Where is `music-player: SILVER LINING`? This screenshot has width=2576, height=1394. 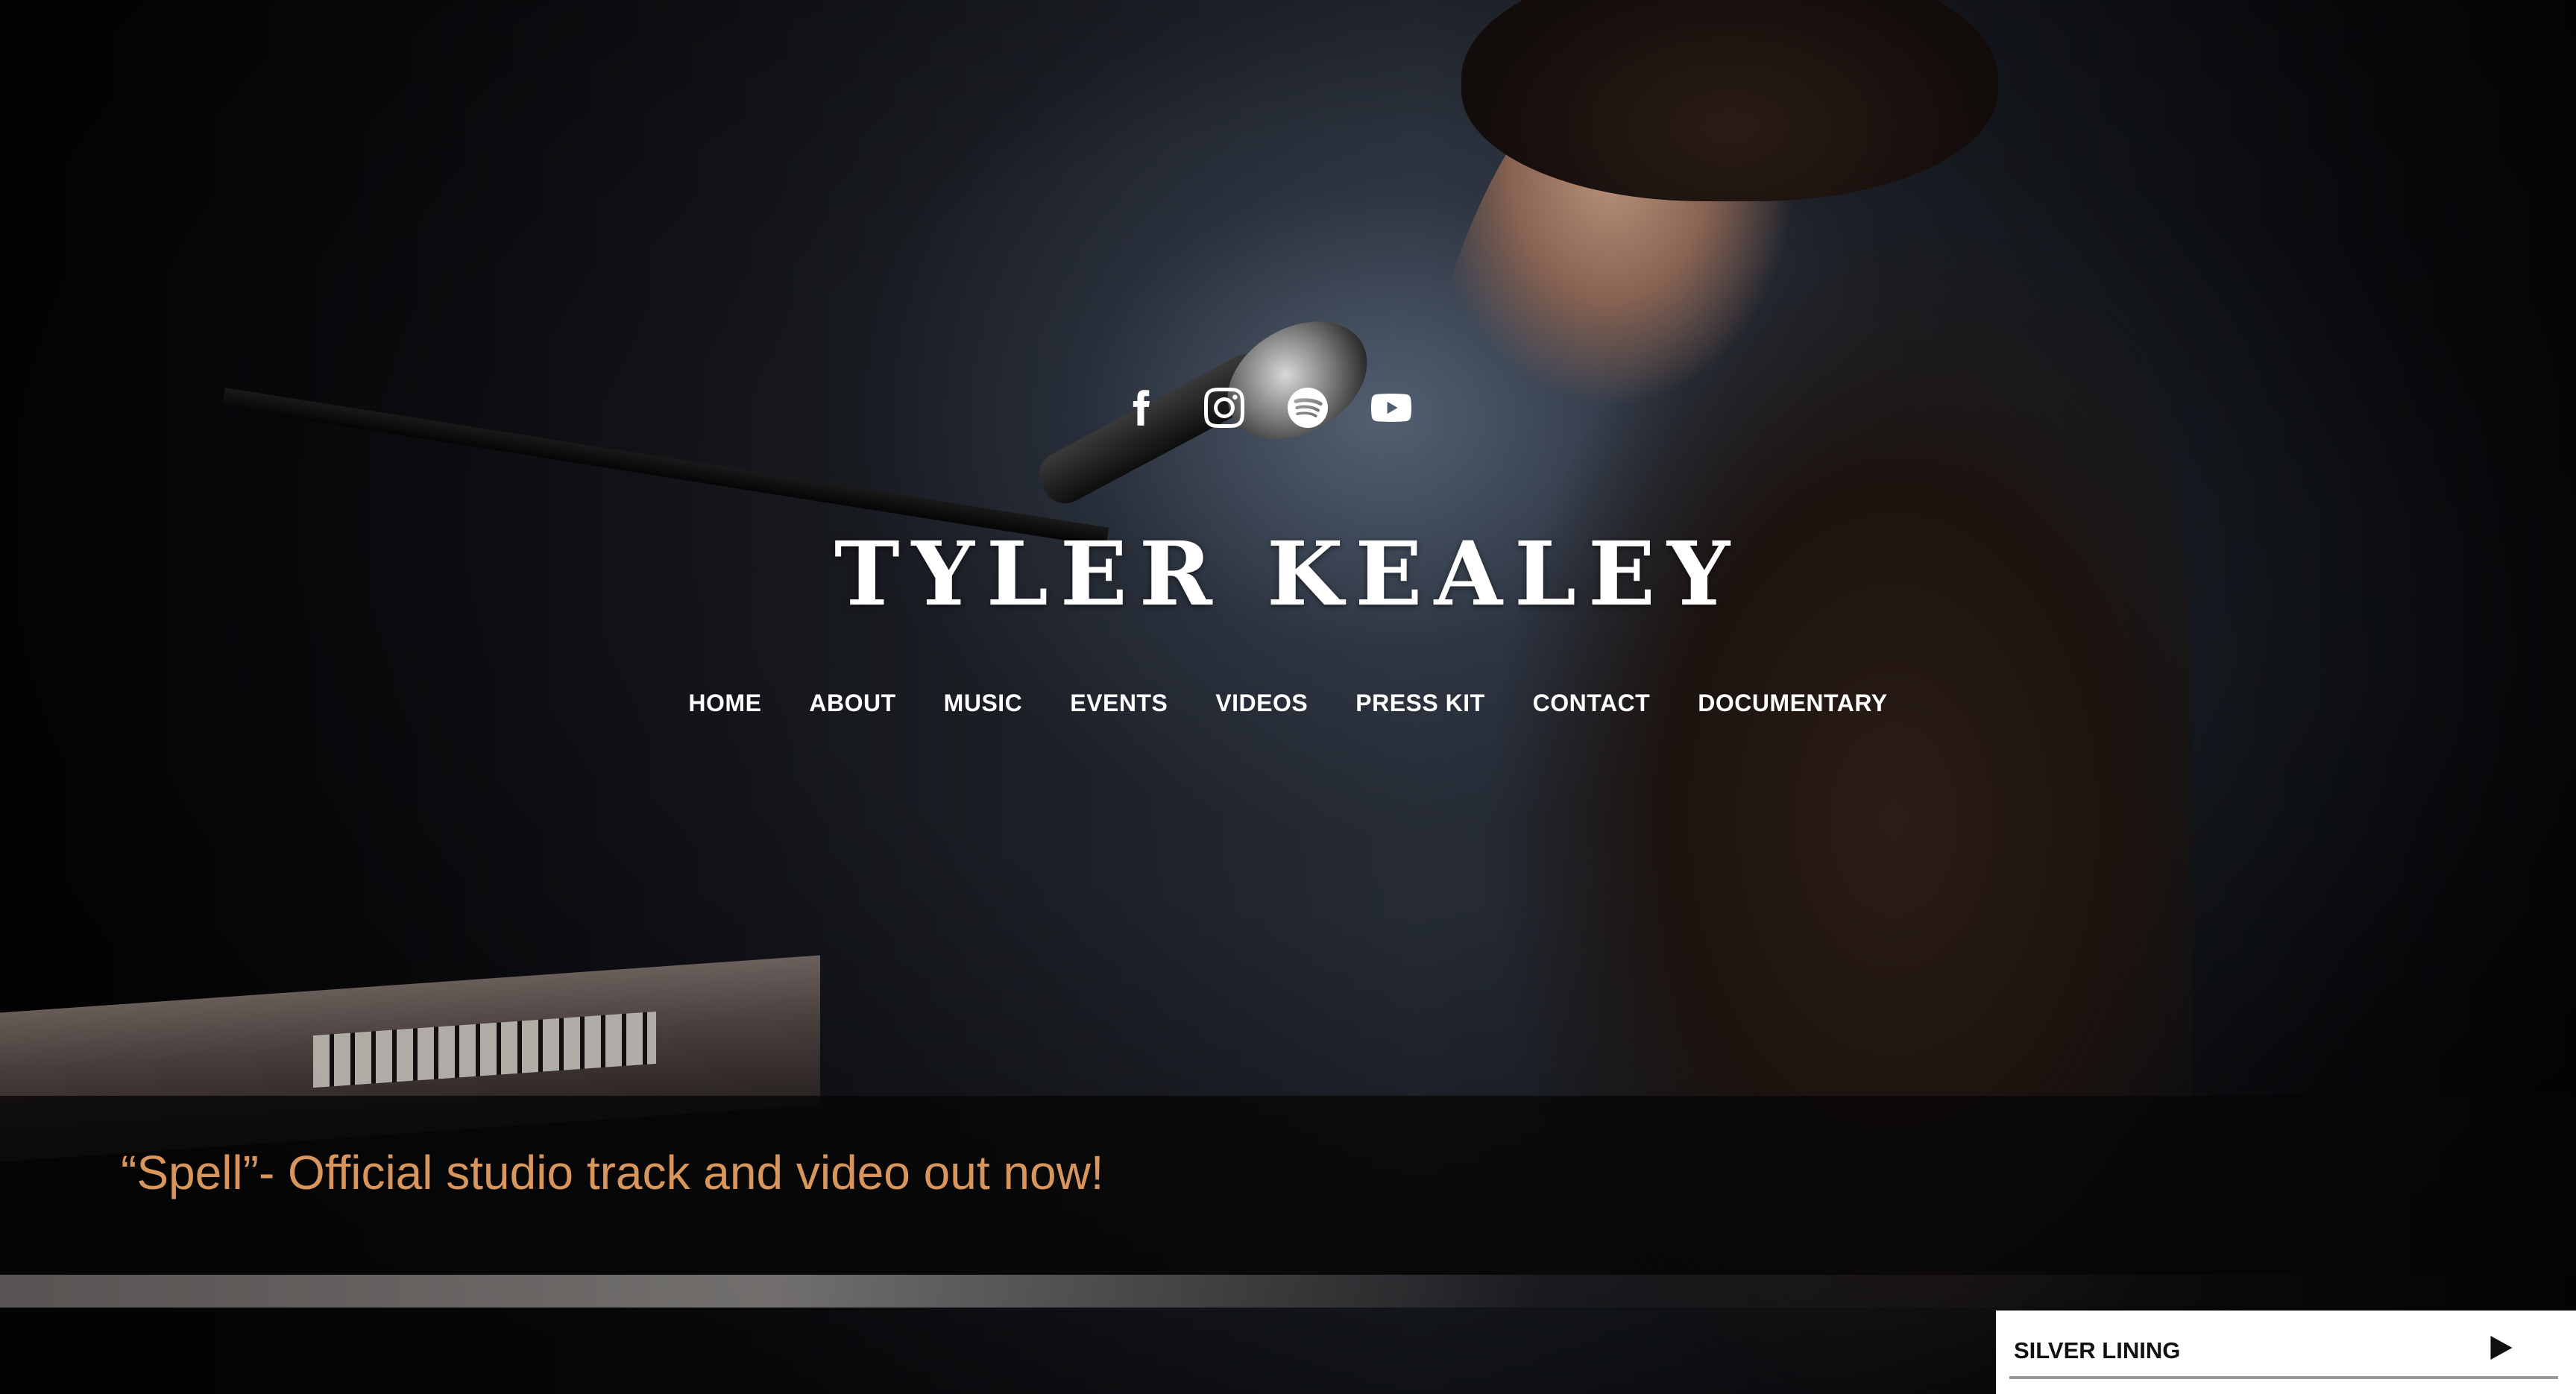 music-player: SILVER LINING is located at coordinates (2286, 1353).